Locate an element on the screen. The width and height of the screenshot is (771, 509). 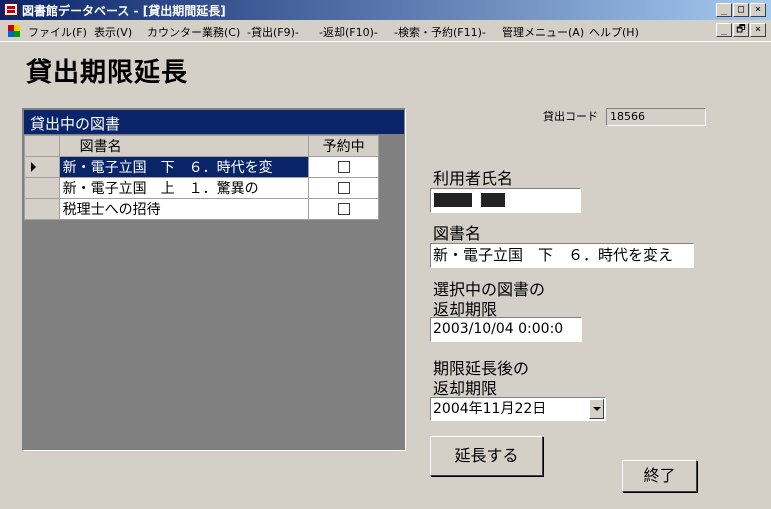
column-header-title: 図書名 is located at coordinates (184, 146).